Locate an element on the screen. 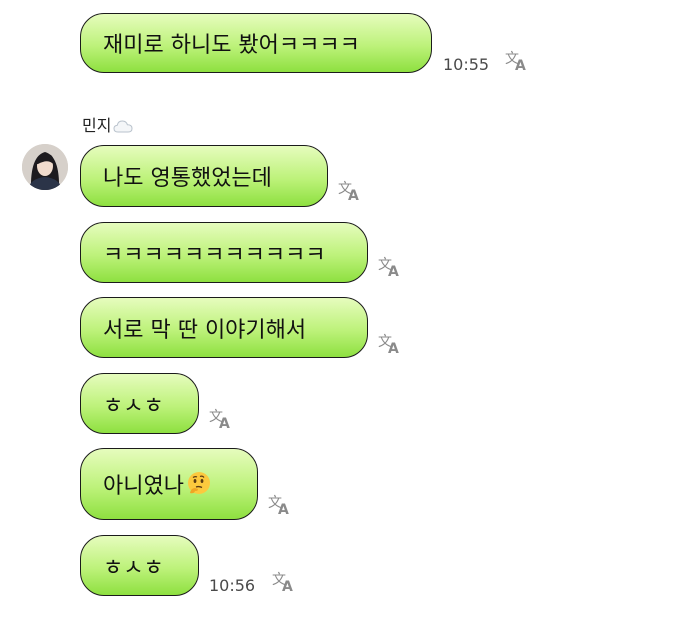  message-bubble: 재미로 하니도 봤어ㅋㅋㅋㅋ is located at coordinates (256, 43).